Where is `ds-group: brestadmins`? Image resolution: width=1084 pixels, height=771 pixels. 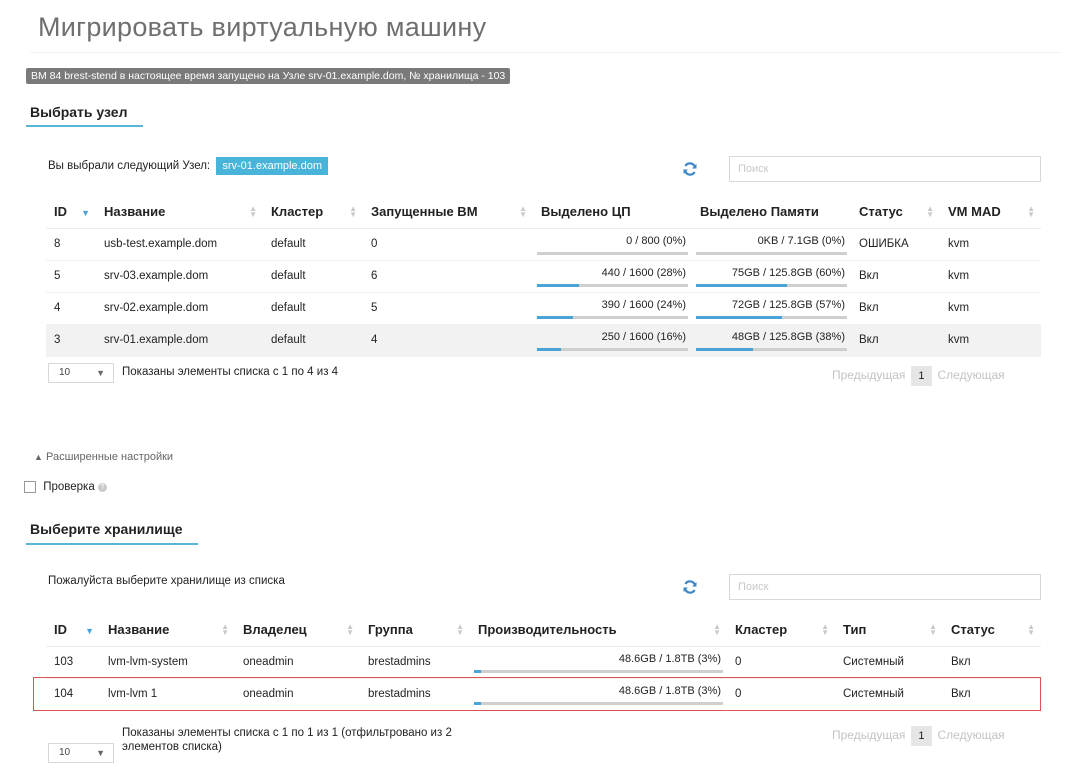
ds-group: brestadmins is located at coordinates (415, 662).